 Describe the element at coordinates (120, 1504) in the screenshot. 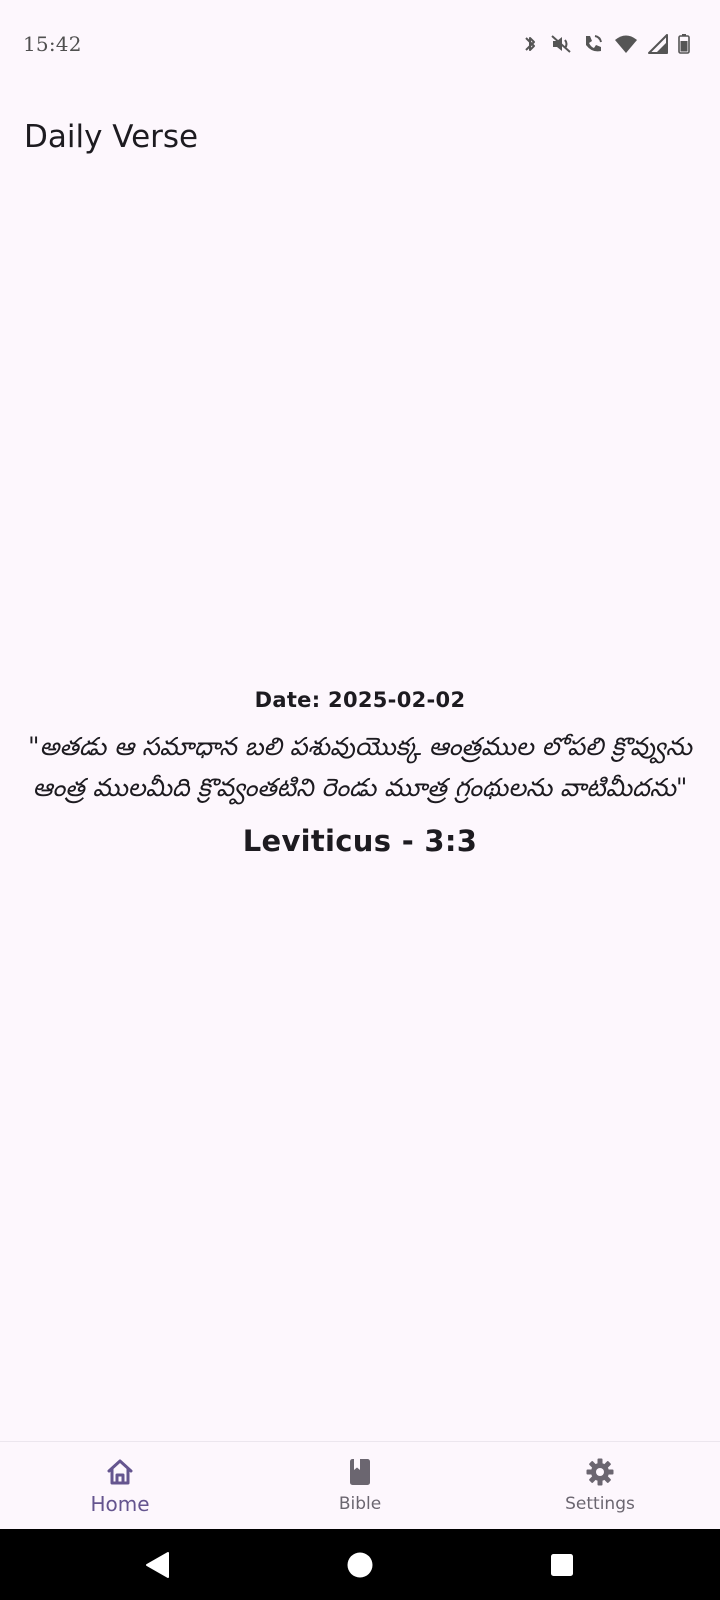

I see `nav-label-home: Home` at that location.